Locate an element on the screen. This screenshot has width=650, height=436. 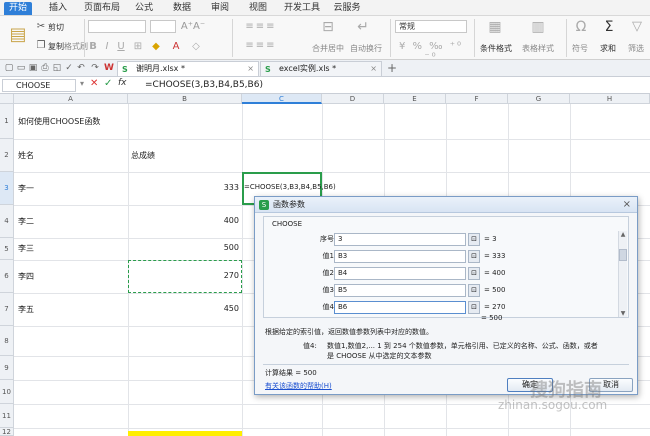
tab-cloud: 云服务 is located at coordinates (347, 8).